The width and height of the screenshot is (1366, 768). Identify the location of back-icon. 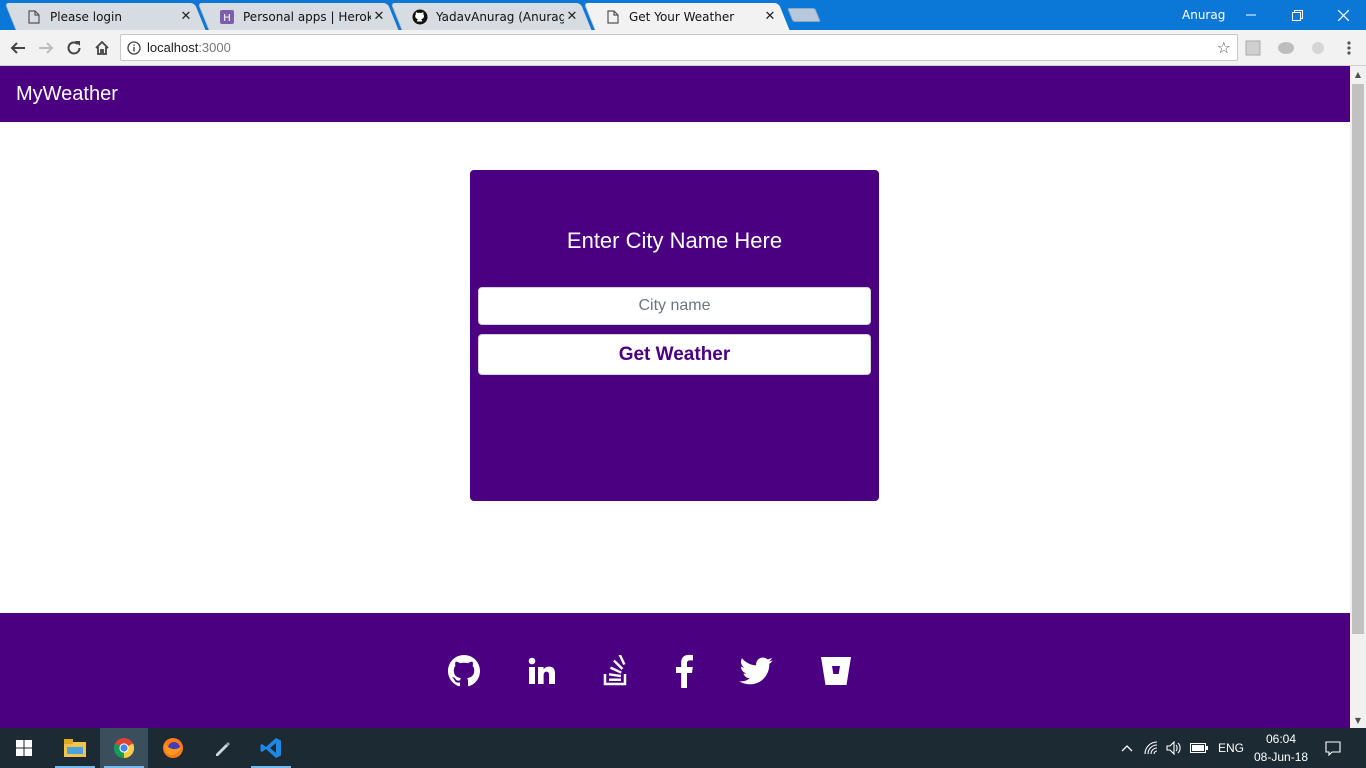
(18, 48).